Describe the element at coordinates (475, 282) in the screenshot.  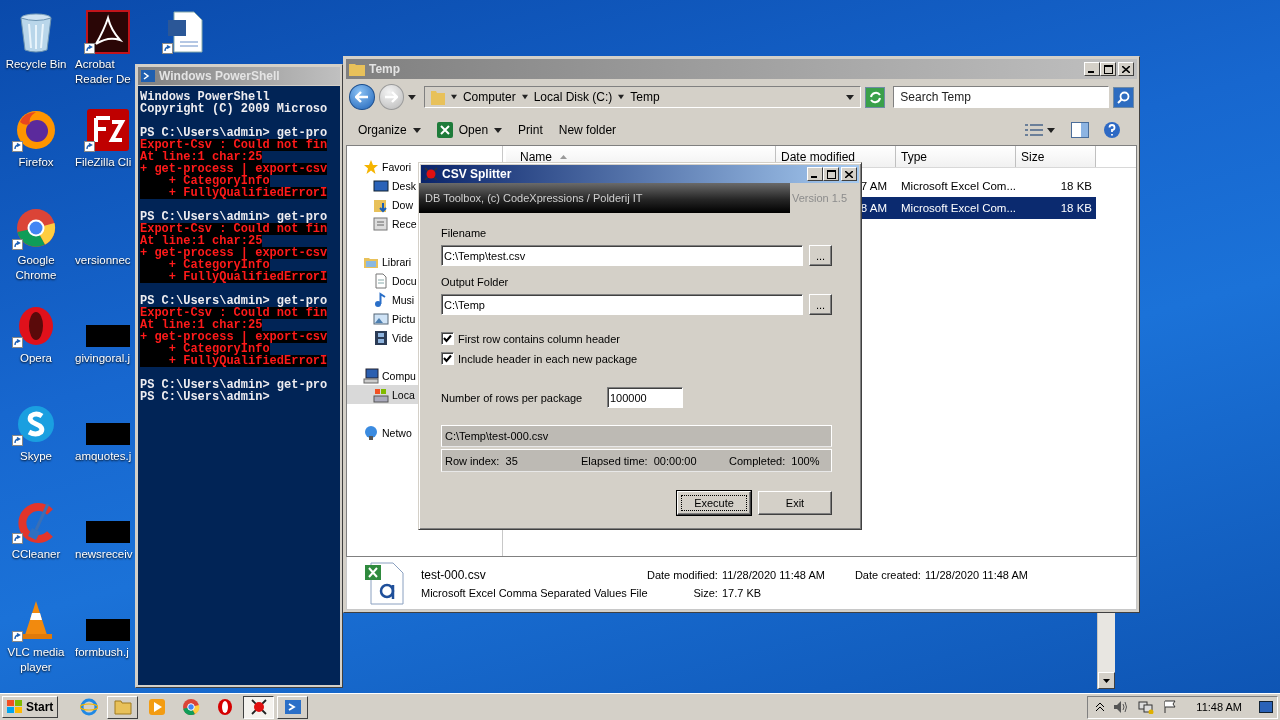
I see `field-label: Output Folder` at that location.